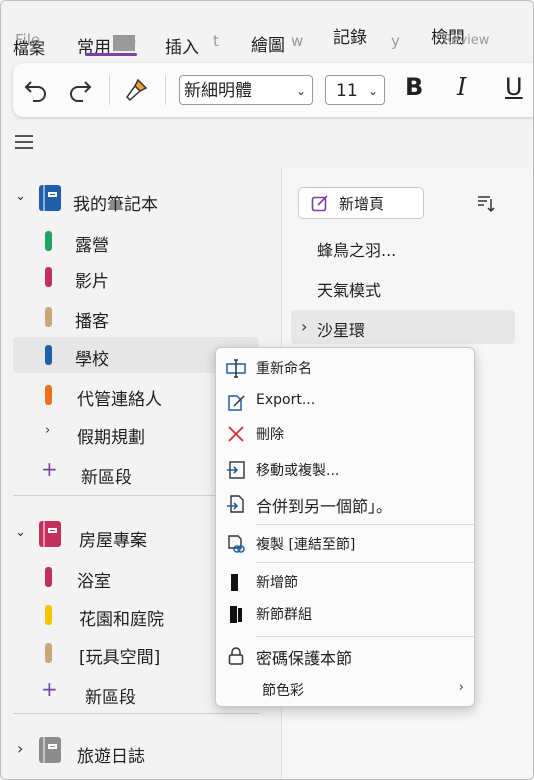 Image resolution: width=534 pixels, height=780 pixels. Describe the element at coordinates (236, 656) in the screenshot. I see `lock-icon` at that location.